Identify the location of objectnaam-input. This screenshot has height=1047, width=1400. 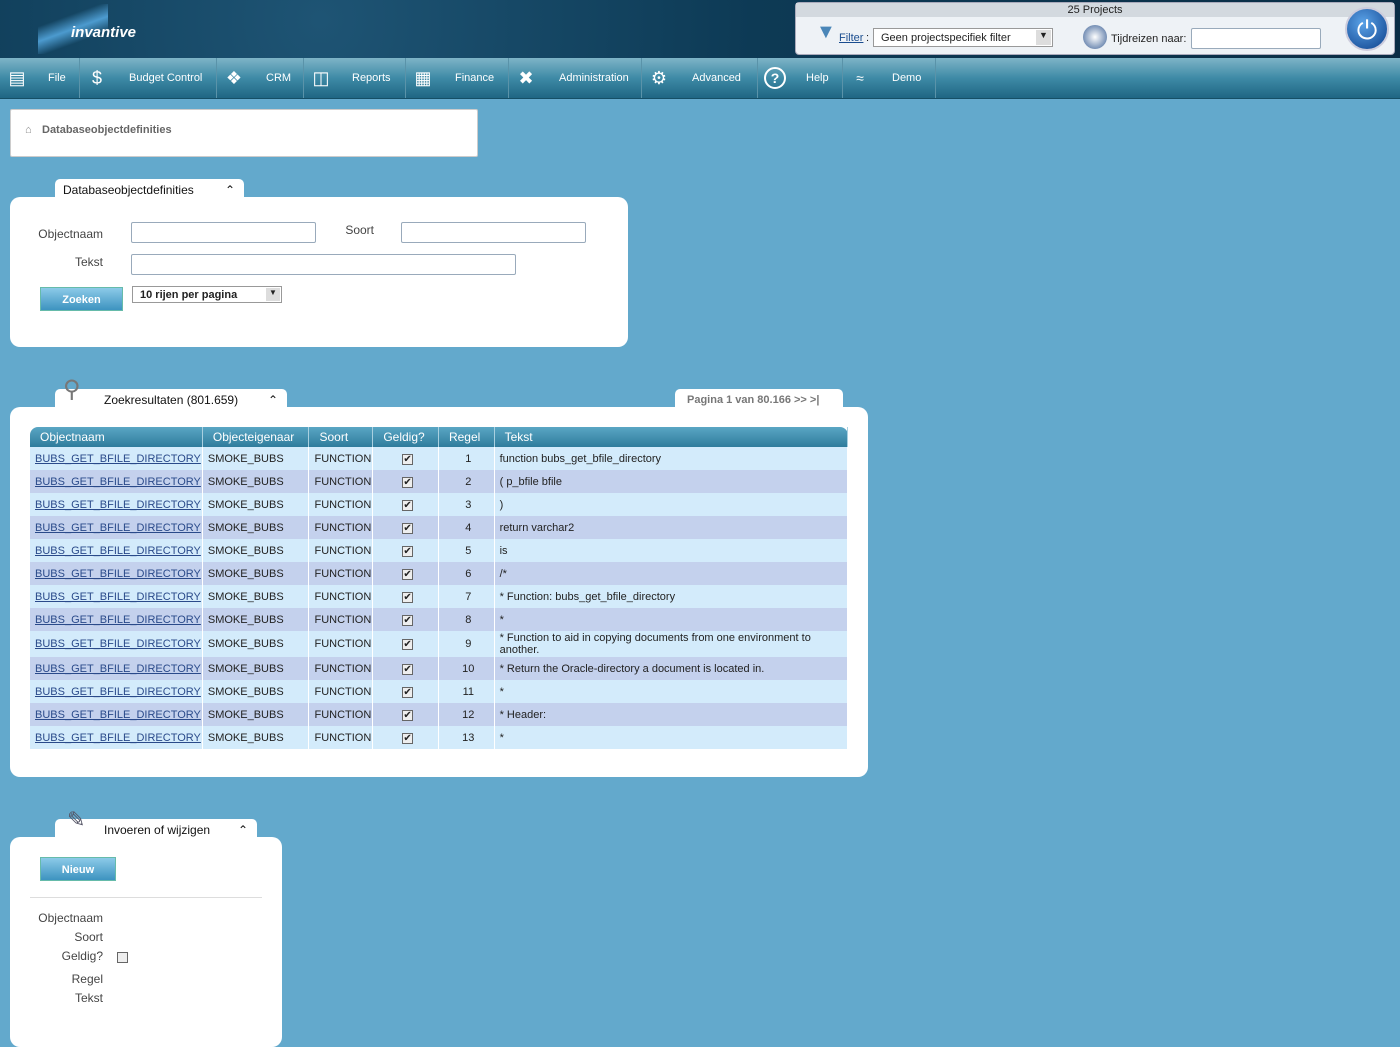
(223, 232).